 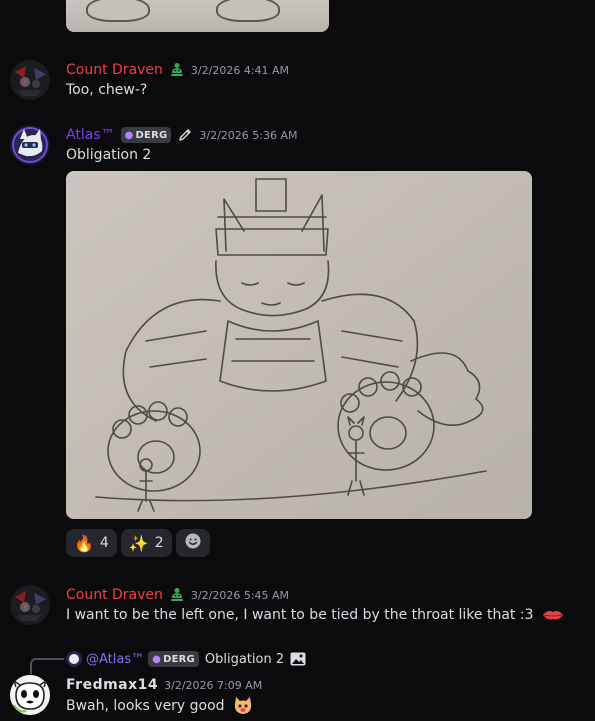 What do you see at coordinates (240, 70) in the screenshot?
I see `timestamp: 3/2/2026 4:41 AM` at bounding box center [240, 70].